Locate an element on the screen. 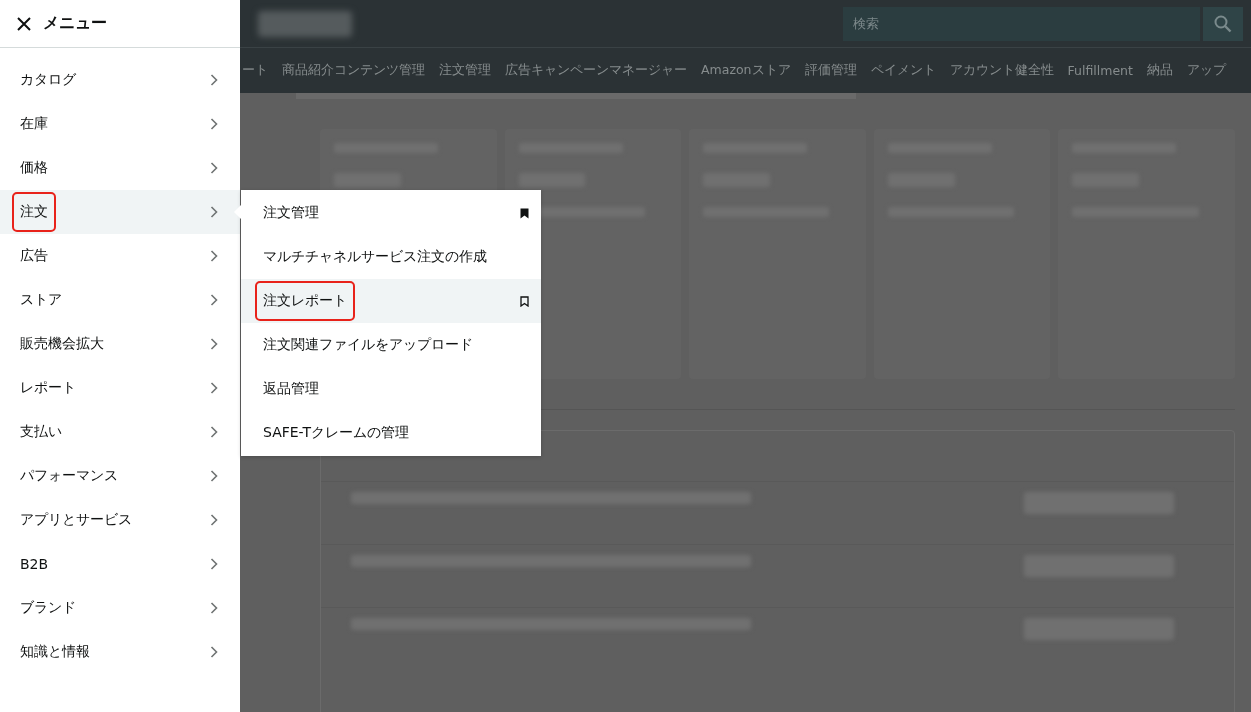  menu-item: ブランド is located at coordinates (120, 608).